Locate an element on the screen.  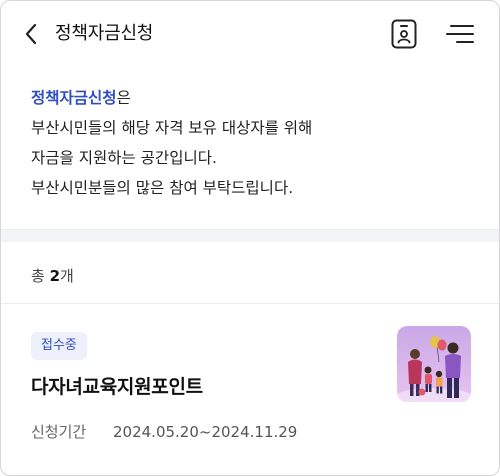
id-card-button is located at coordinates (404, 34).